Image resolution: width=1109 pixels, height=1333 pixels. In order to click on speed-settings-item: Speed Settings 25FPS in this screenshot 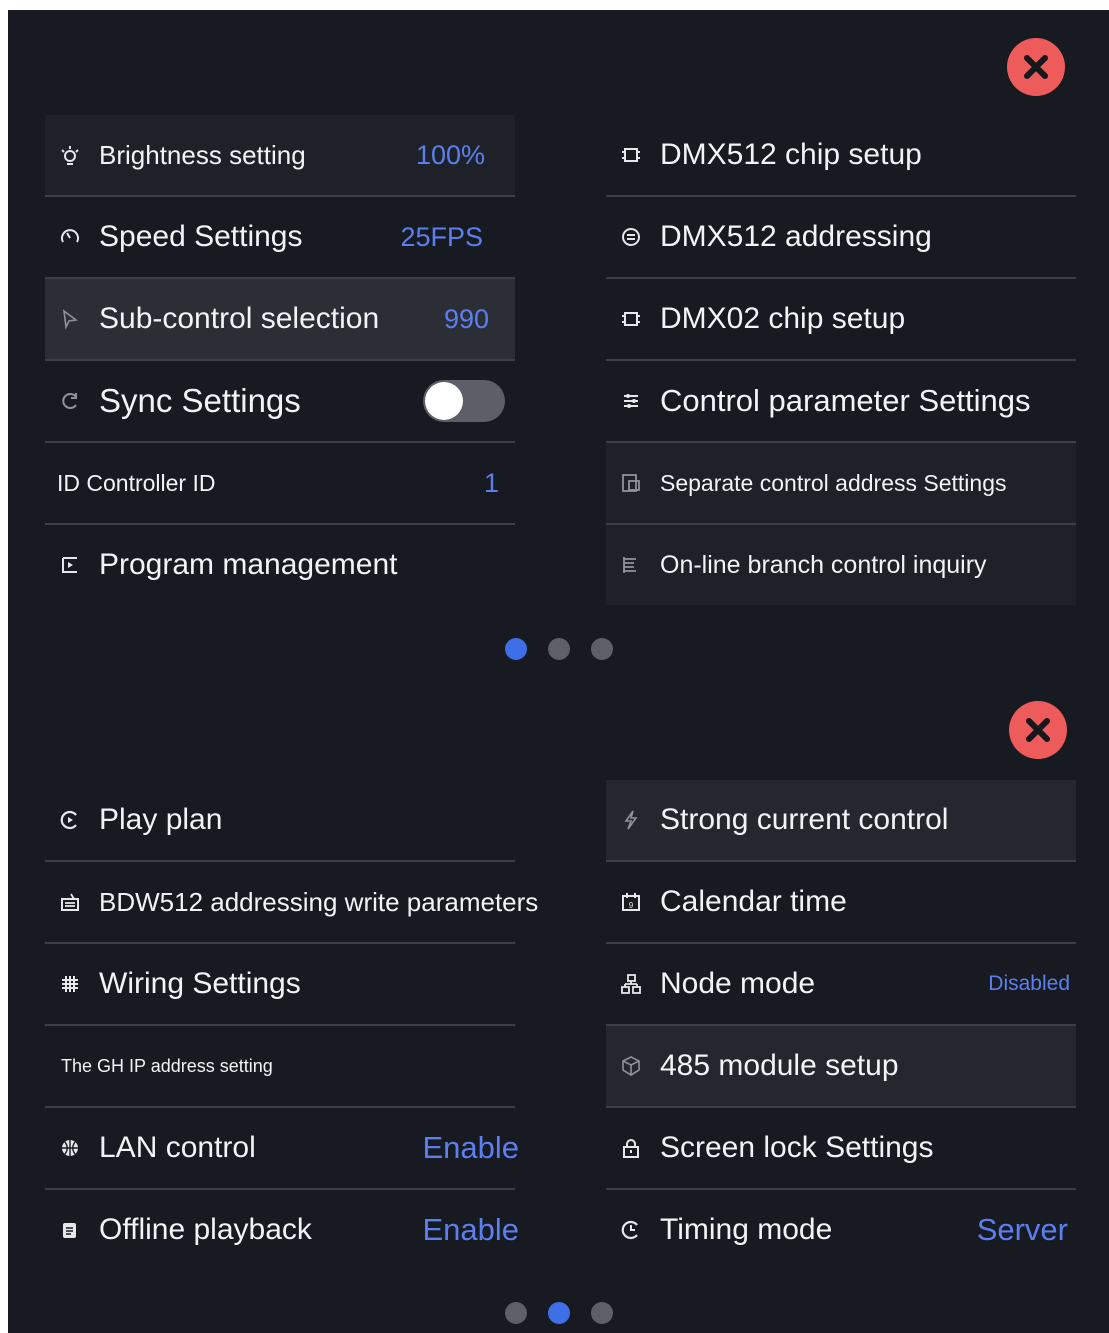, I will do `click(280, 238)`.